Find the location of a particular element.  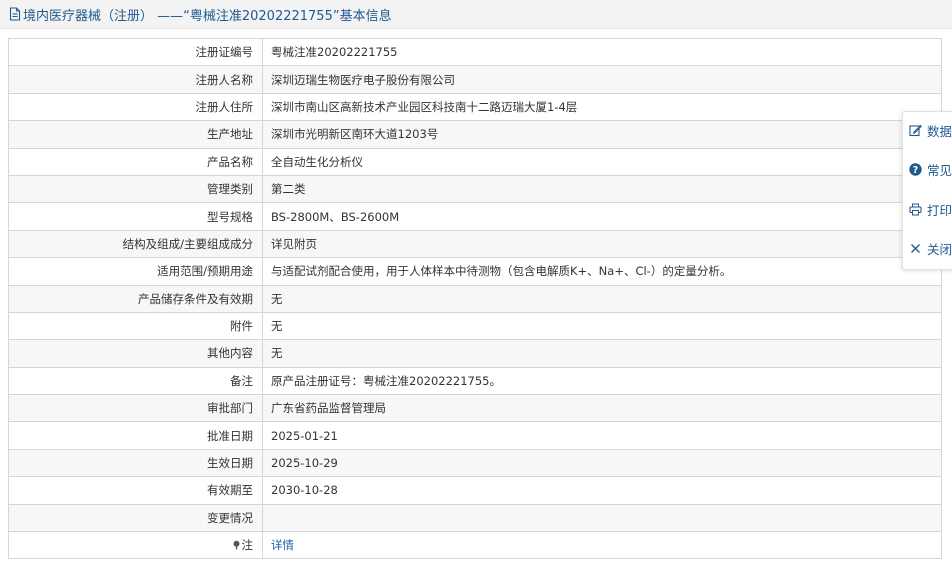

note-label: 注 is located at coordinates (247, 545).